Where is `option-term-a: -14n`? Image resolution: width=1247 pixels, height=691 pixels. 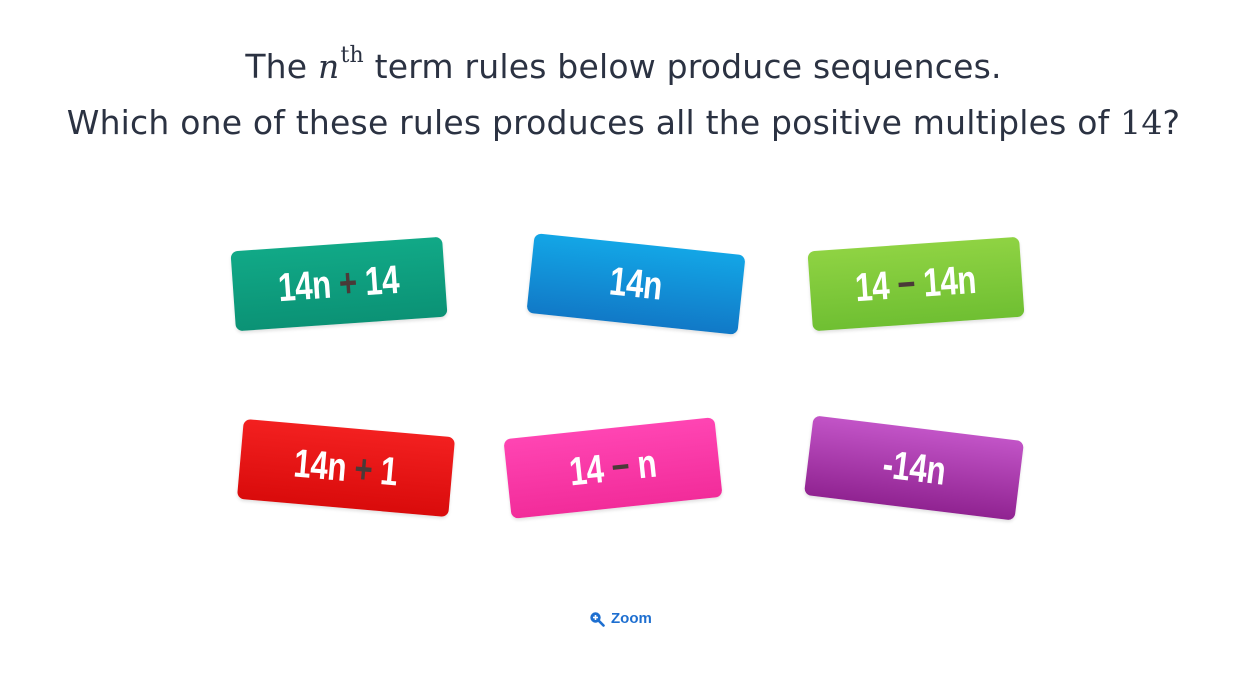
option-term-a: -14n is located at coordinates (914, 467).